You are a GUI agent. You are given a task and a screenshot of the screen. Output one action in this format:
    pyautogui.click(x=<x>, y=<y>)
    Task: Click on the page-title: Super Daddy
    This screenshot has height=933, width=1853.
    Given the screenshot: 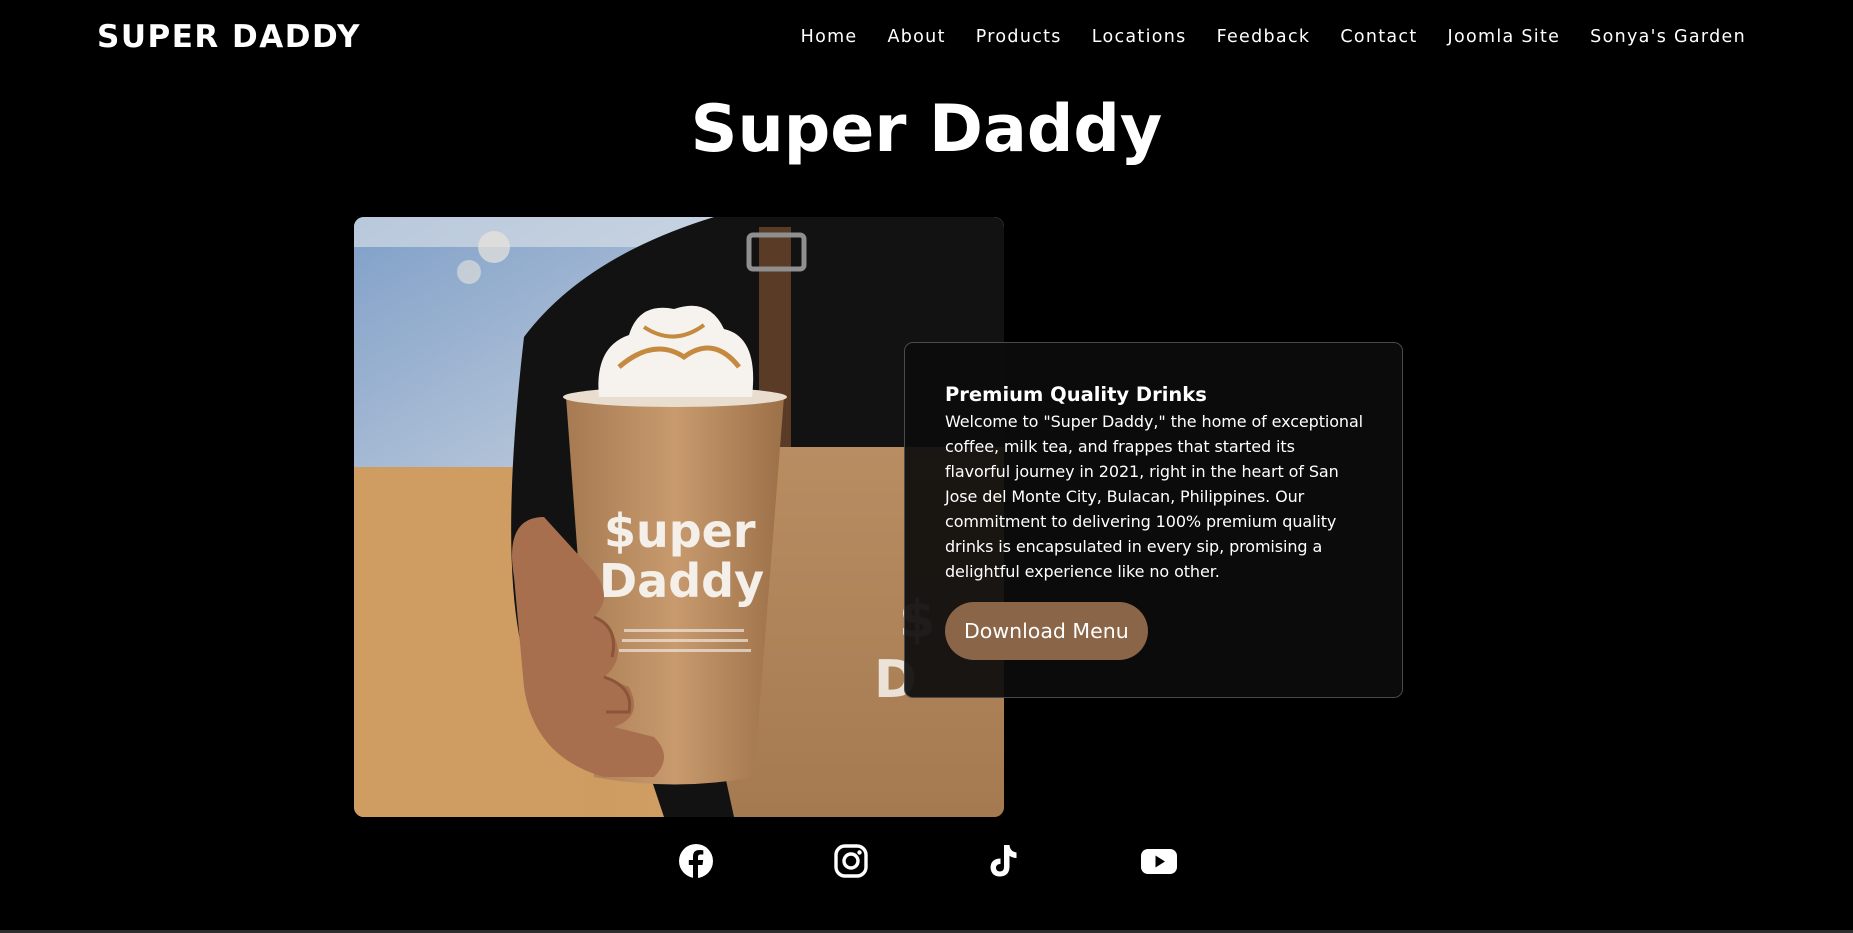 What is the action you would take?
    pyautogui.click(x=926, y=129)
    